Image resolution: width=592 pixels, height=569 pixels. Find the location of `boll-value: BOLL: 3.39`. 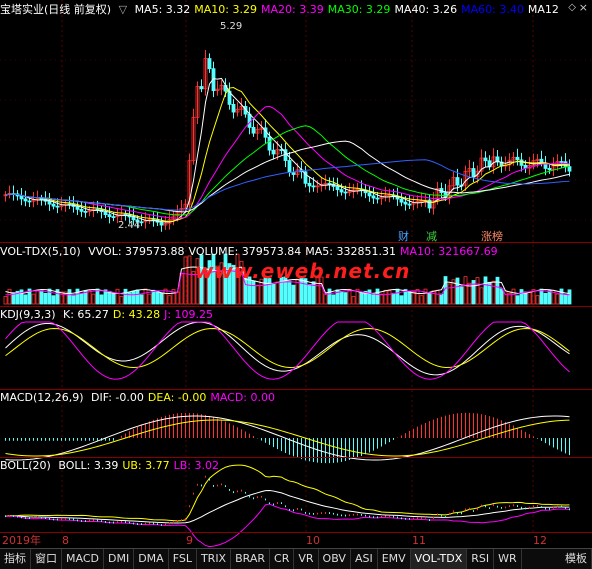

boll-value: BOLL: 3.39 is located at coordinates (88, 465).